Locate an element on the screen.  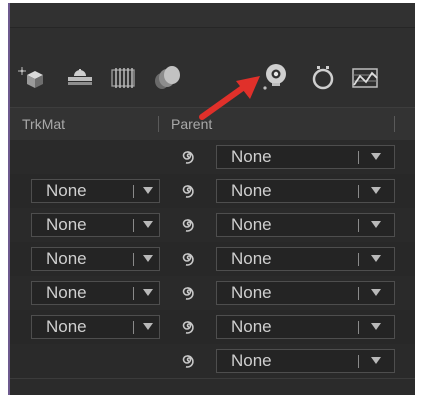
annotation-arrow-icon is located at coordinates (231, 98).